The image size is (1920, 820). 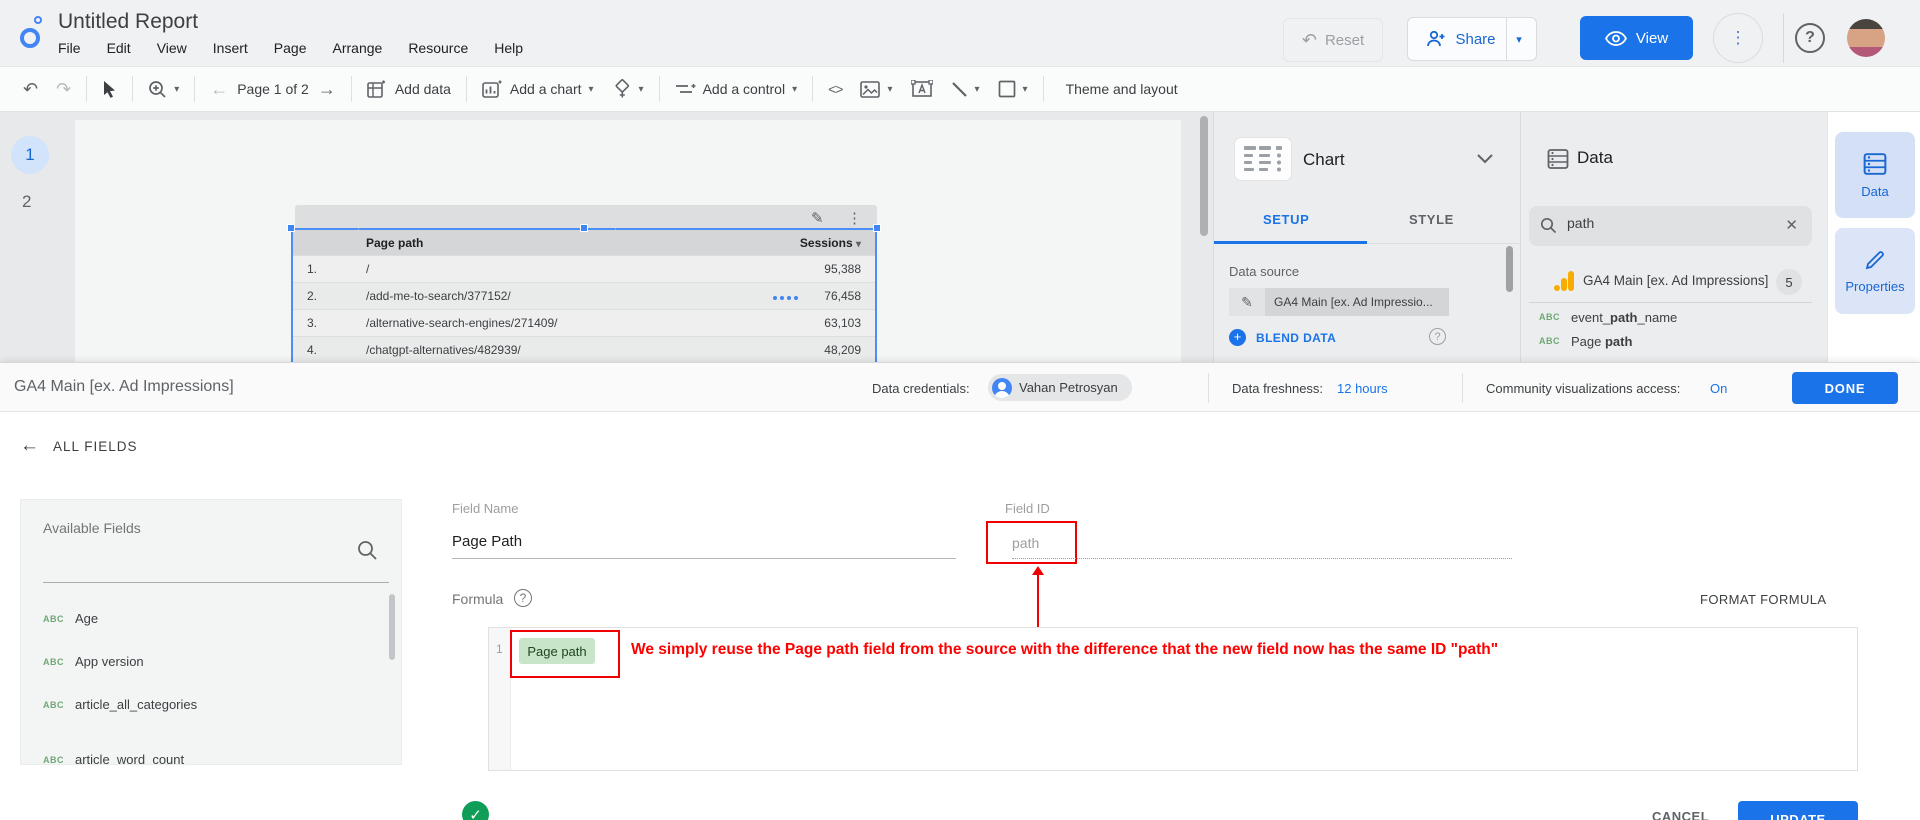 I want to click on active-tab-indicator, so click(x=1290, y=242).